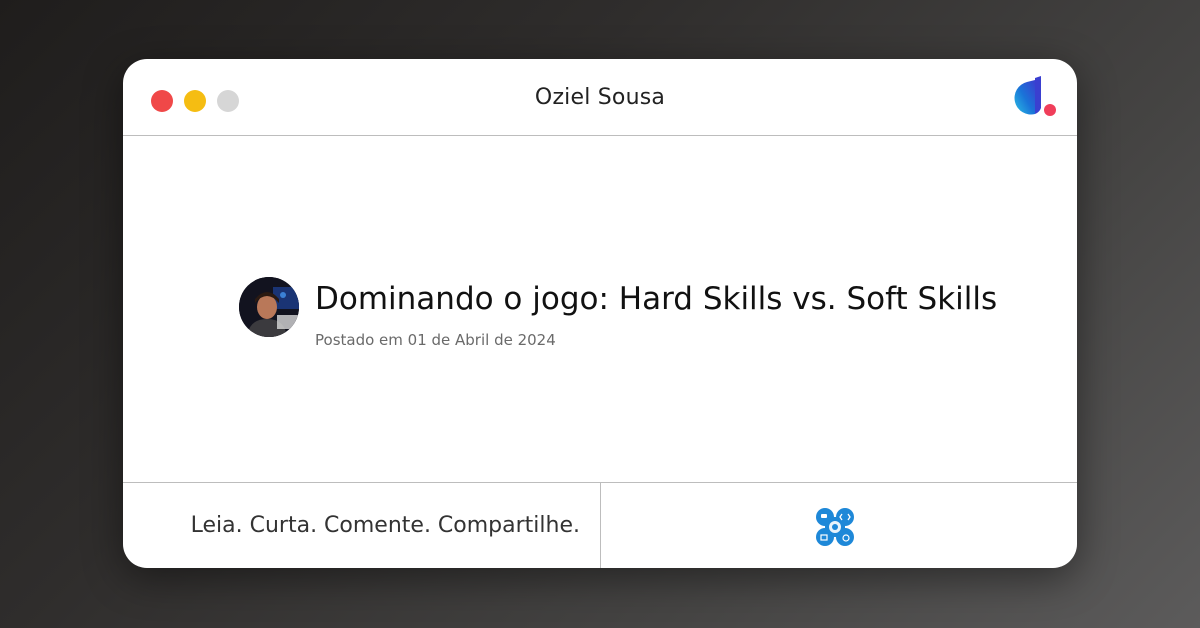 The height and width of the screenshot is (628, 1200). I want to click on footer-left-panel: Leia. Curta. Comente. Compartilhe., so click(362, 525).